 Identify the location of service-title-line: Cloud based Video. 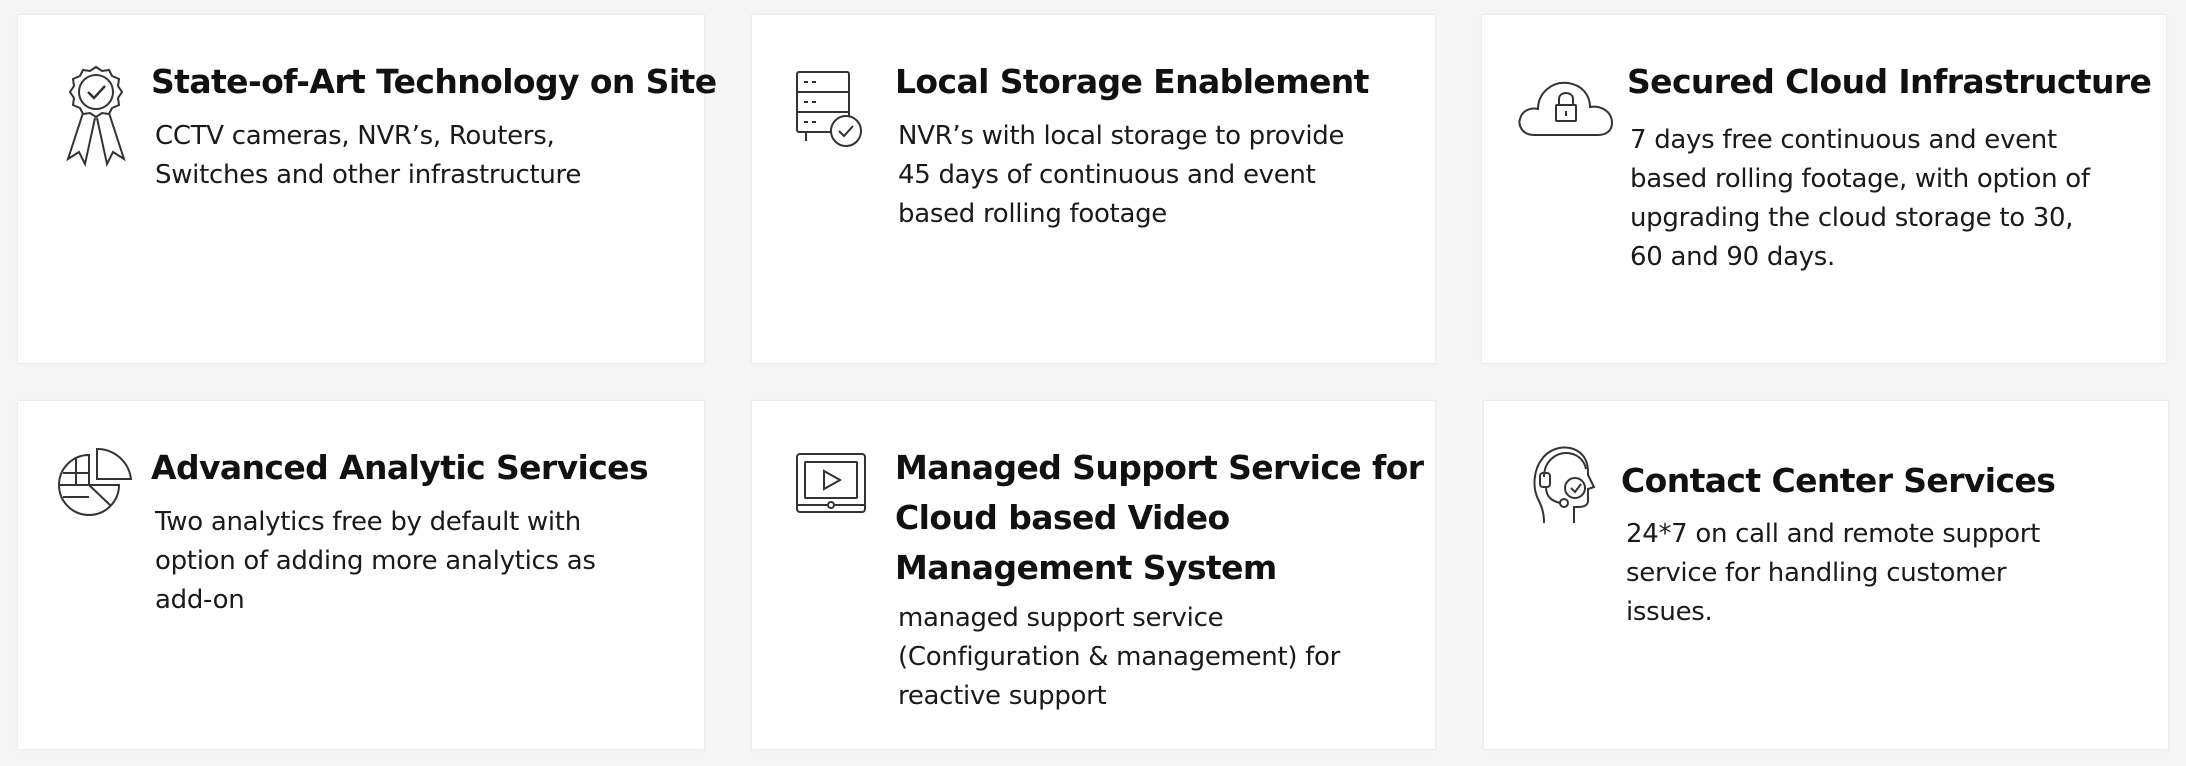
(1062, 517).